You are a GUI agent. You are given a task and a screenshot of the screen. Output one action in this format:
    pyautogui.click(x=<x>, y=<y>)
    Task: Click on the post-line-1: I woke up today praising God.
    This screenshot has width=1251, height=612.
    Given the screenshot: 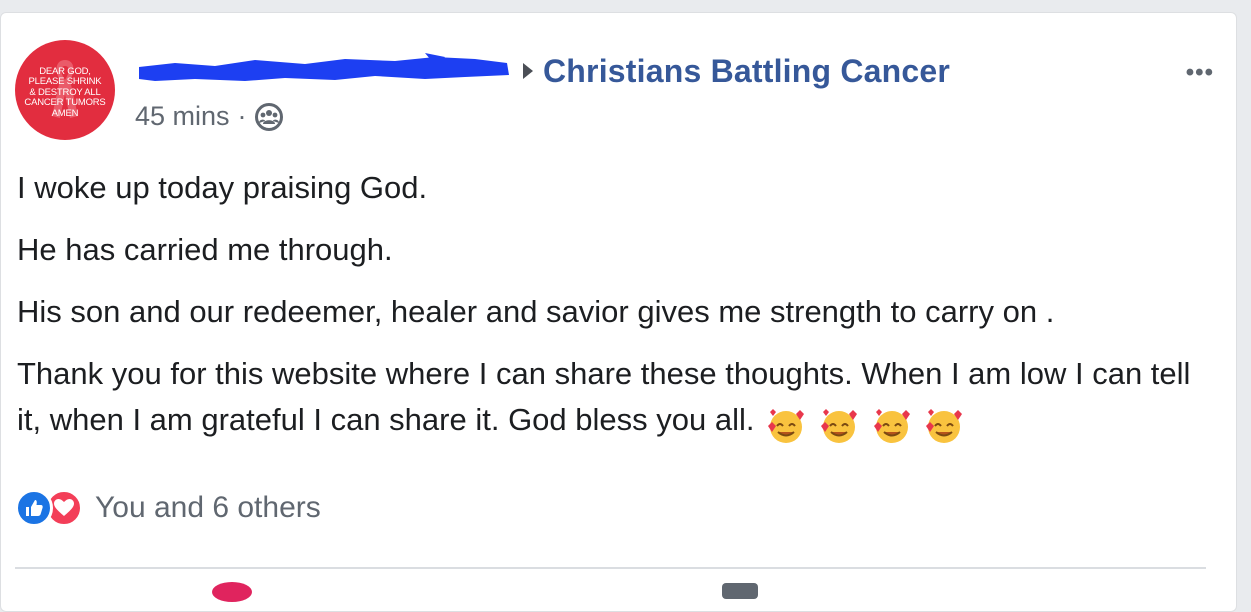 What is the action you would take?
    pyautogui.click(x=222, y=187)
    